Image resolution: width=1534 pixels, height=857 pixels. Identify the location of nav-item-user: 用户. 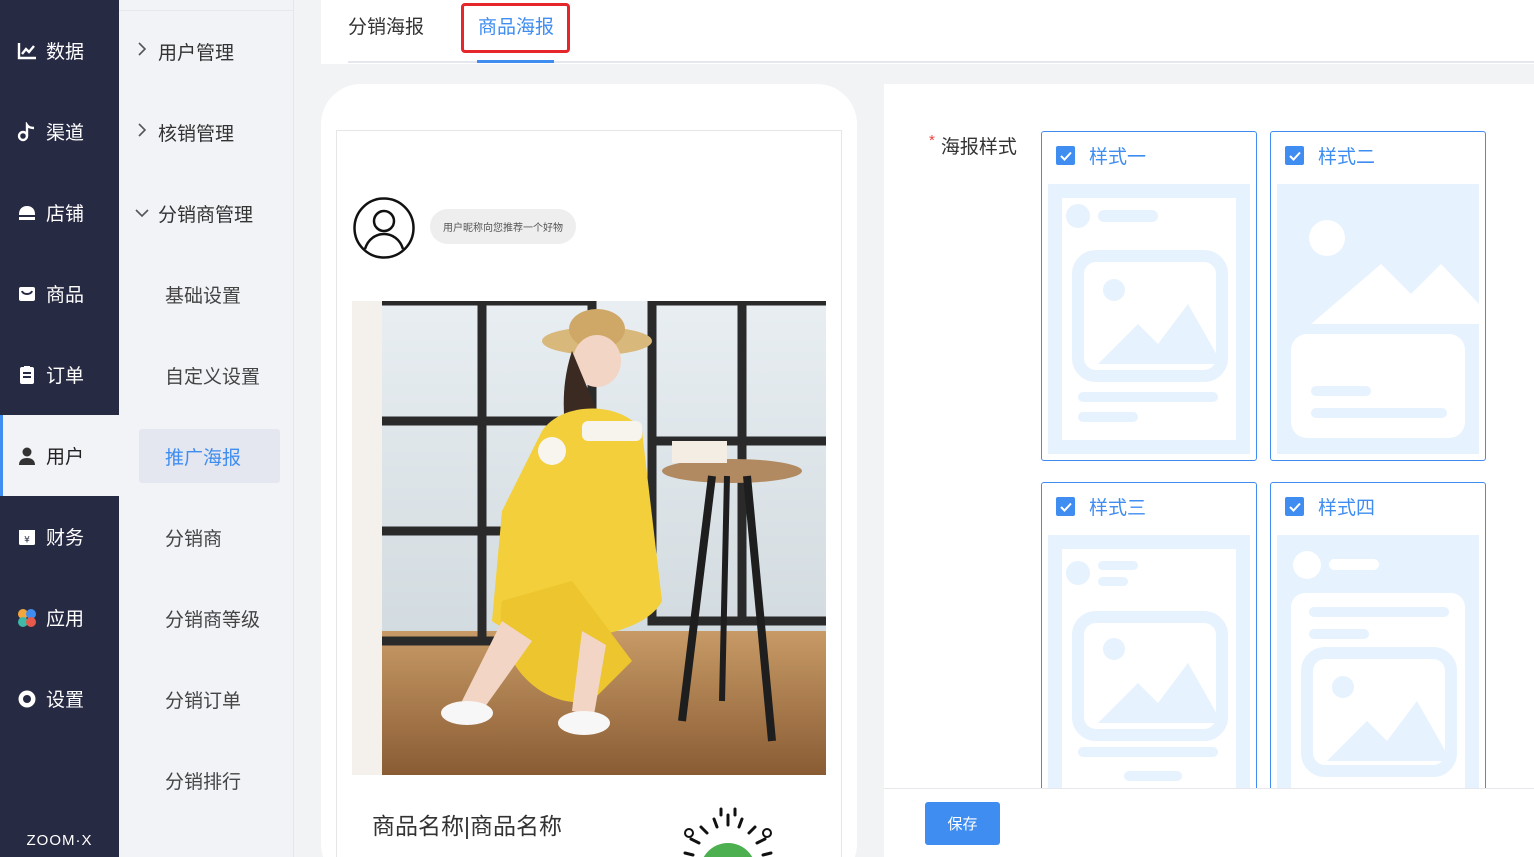
(59, 455).